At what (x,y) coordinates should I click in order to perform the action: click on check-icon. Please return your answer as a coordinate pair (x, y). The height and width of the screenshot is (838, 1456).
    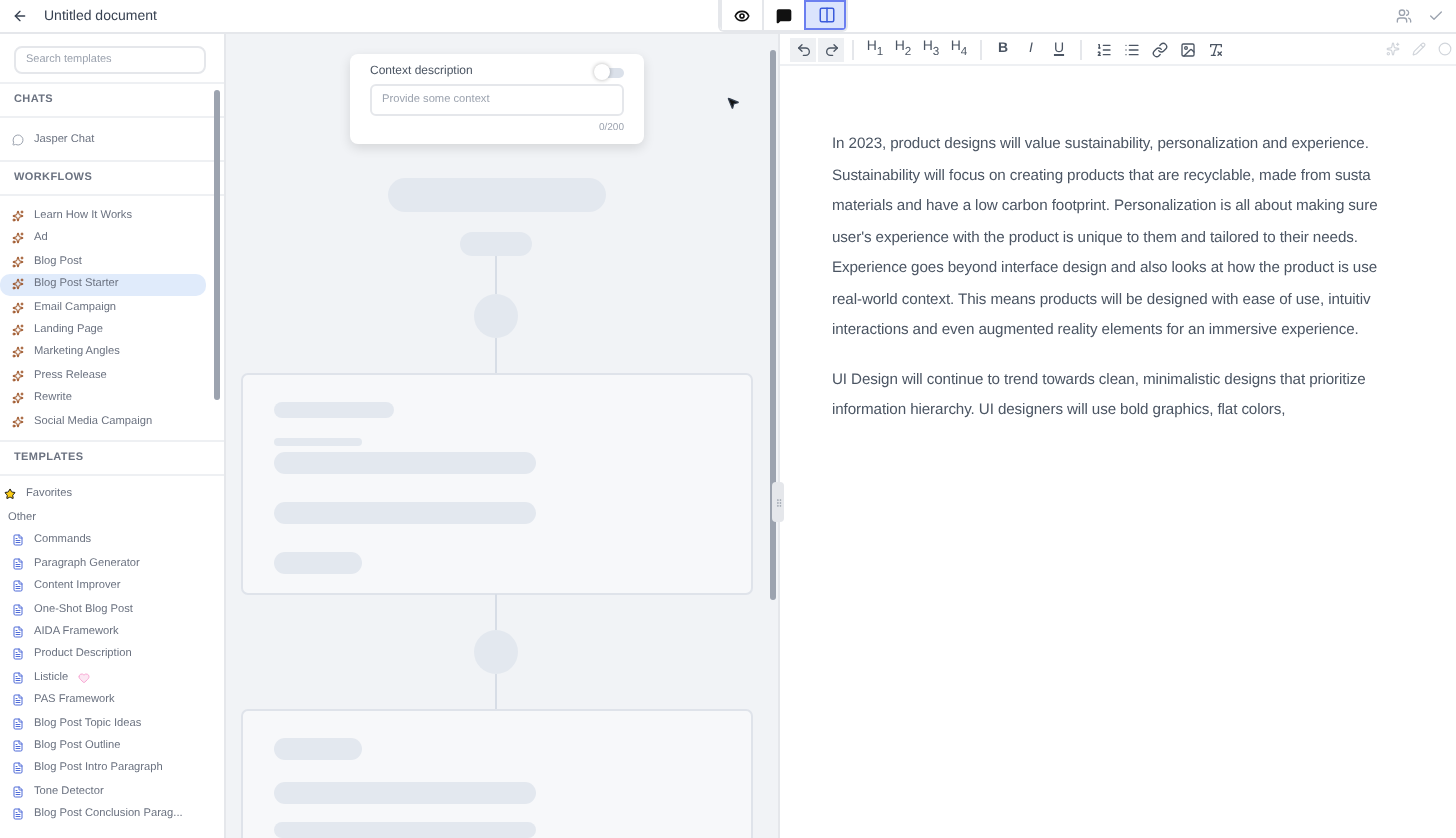
    Looking at the image, I should click on (1436, 16).